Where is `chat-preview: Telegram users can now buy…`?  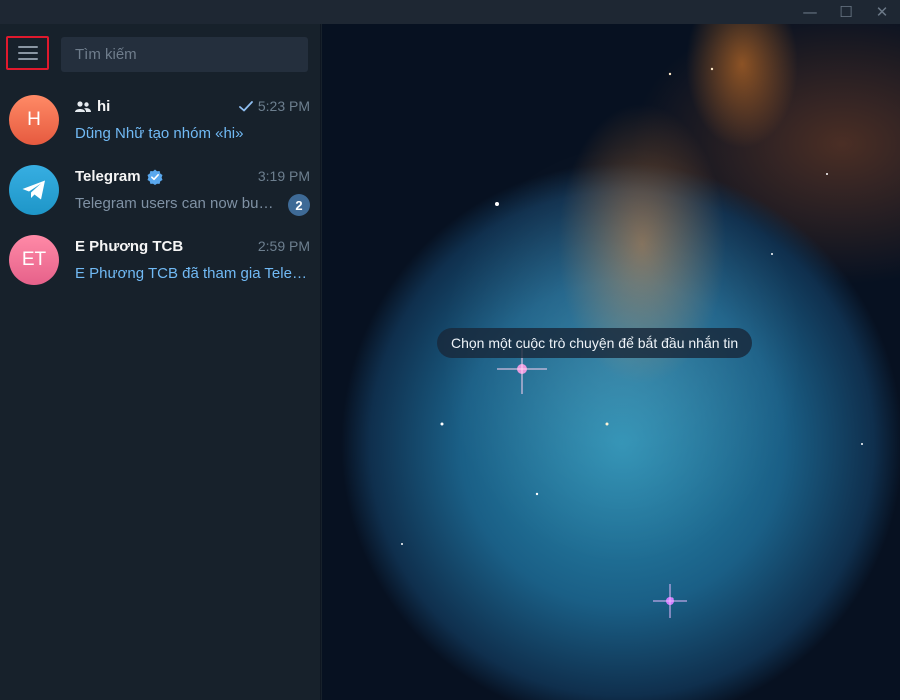
chat-preview: Telegram users can now buy… is located at coordinates (177, 203).